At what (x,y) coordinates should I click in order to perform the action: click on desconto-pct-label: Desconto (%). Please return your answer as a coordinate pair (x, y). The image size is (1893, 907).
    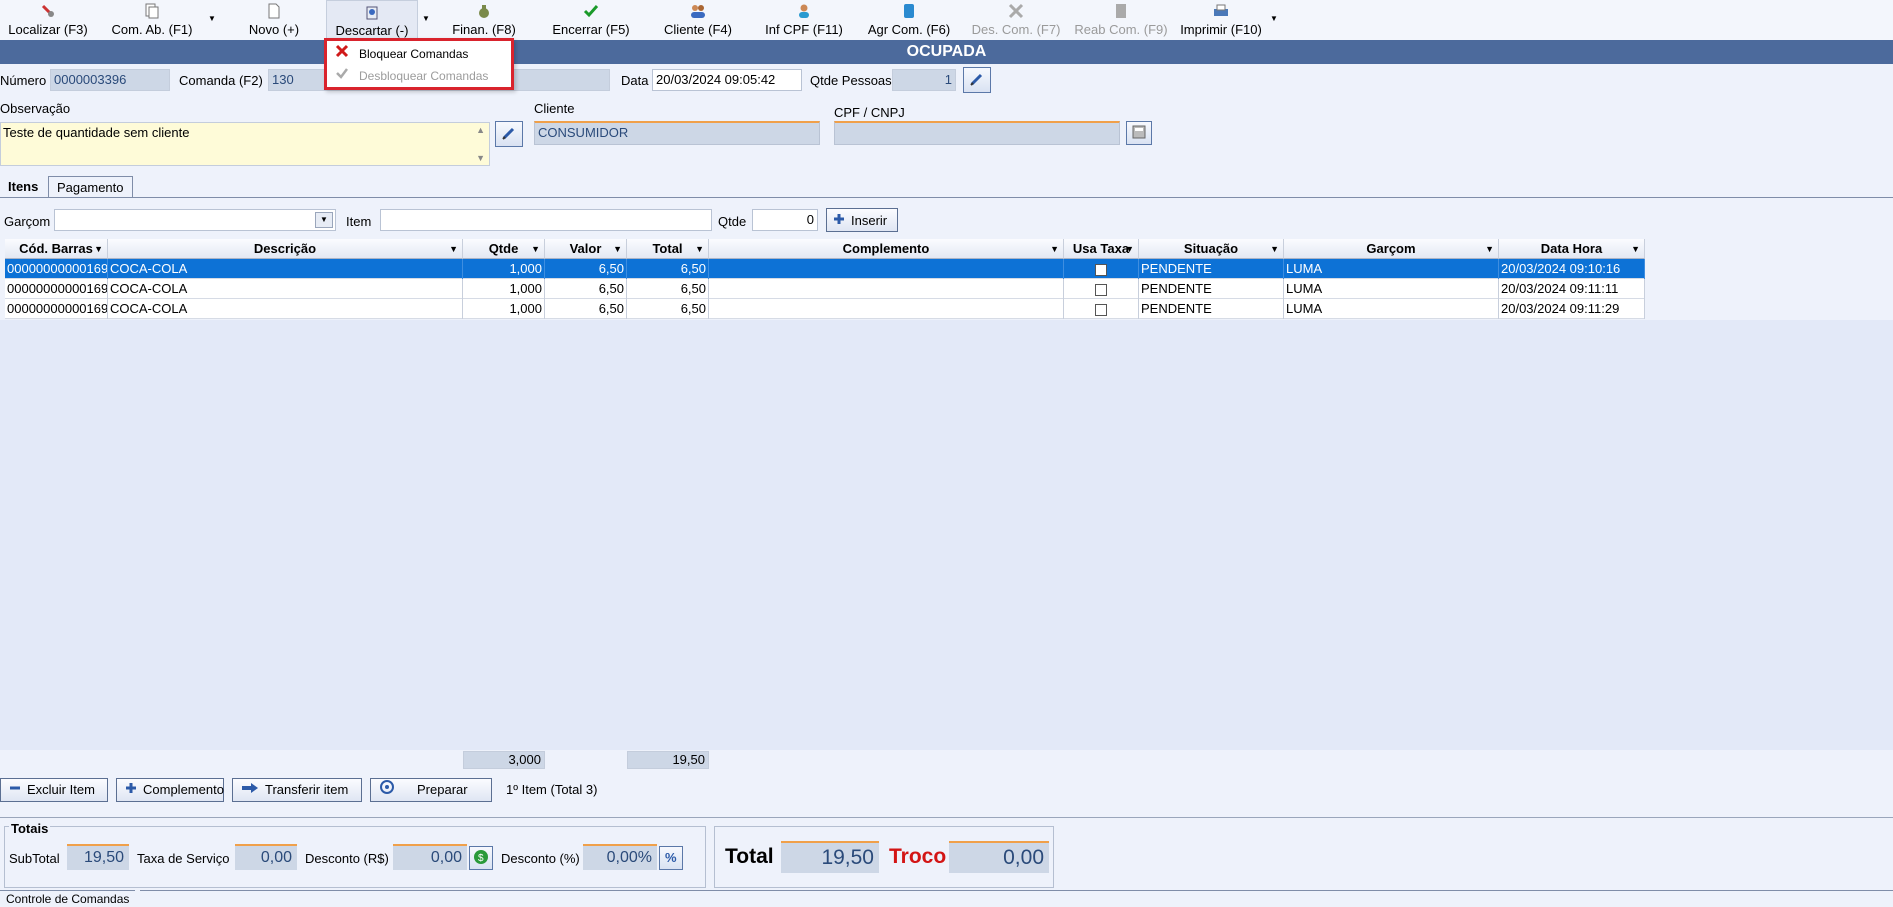
    Looking at the image, I should click on (540, 858).